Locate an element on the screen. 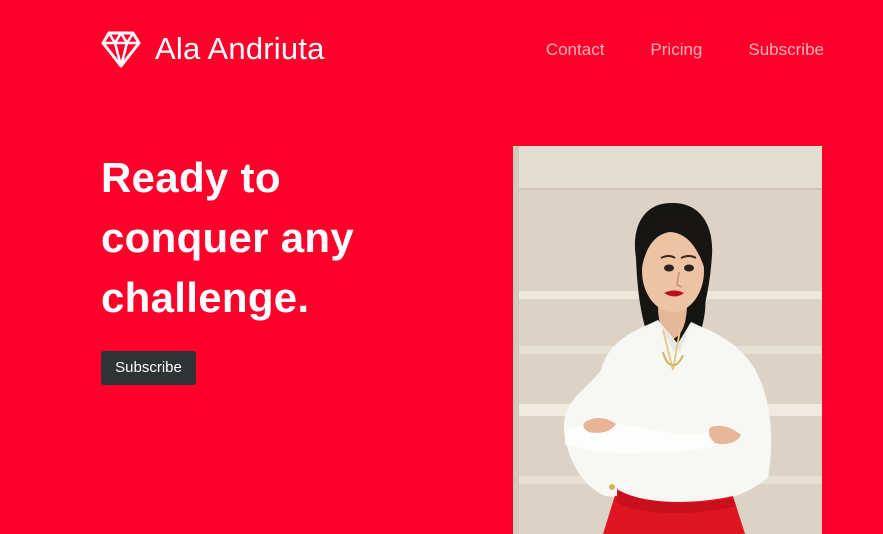  hero-title-line-2: conquer any is located at coordinates (228, 237).